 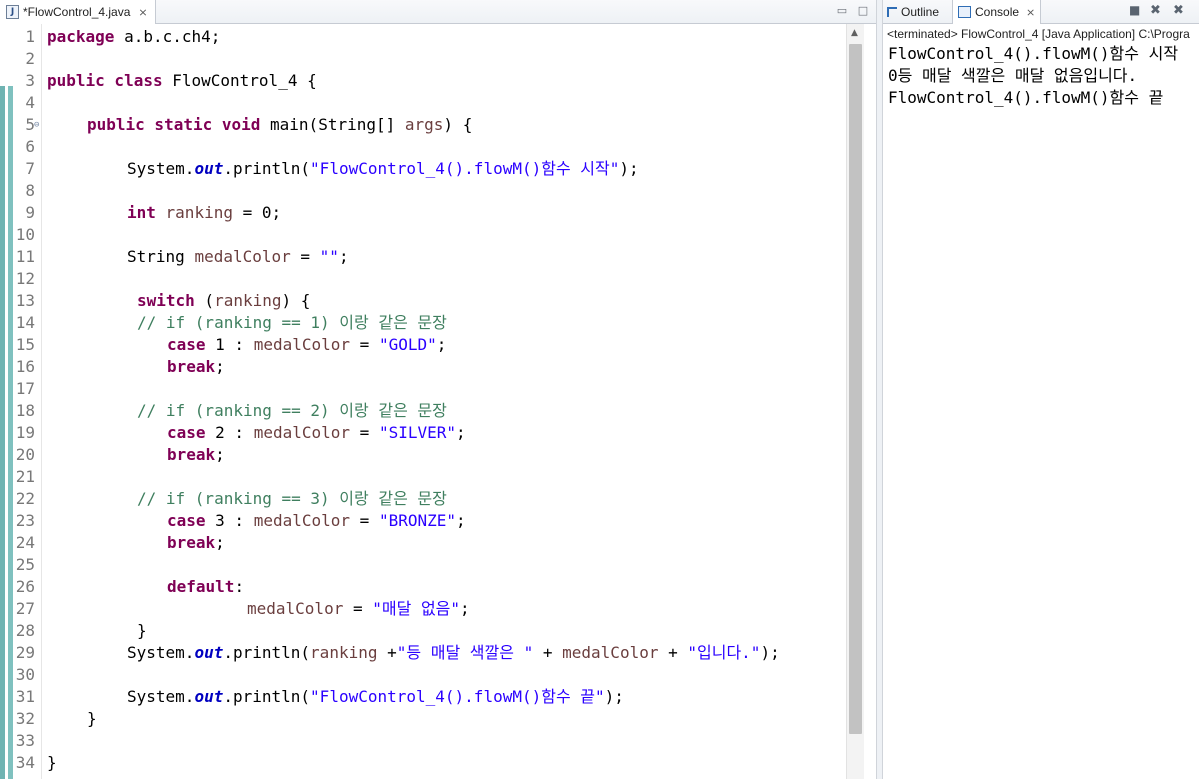 I want to click on line-number: 32, so click(x=25, y=718).